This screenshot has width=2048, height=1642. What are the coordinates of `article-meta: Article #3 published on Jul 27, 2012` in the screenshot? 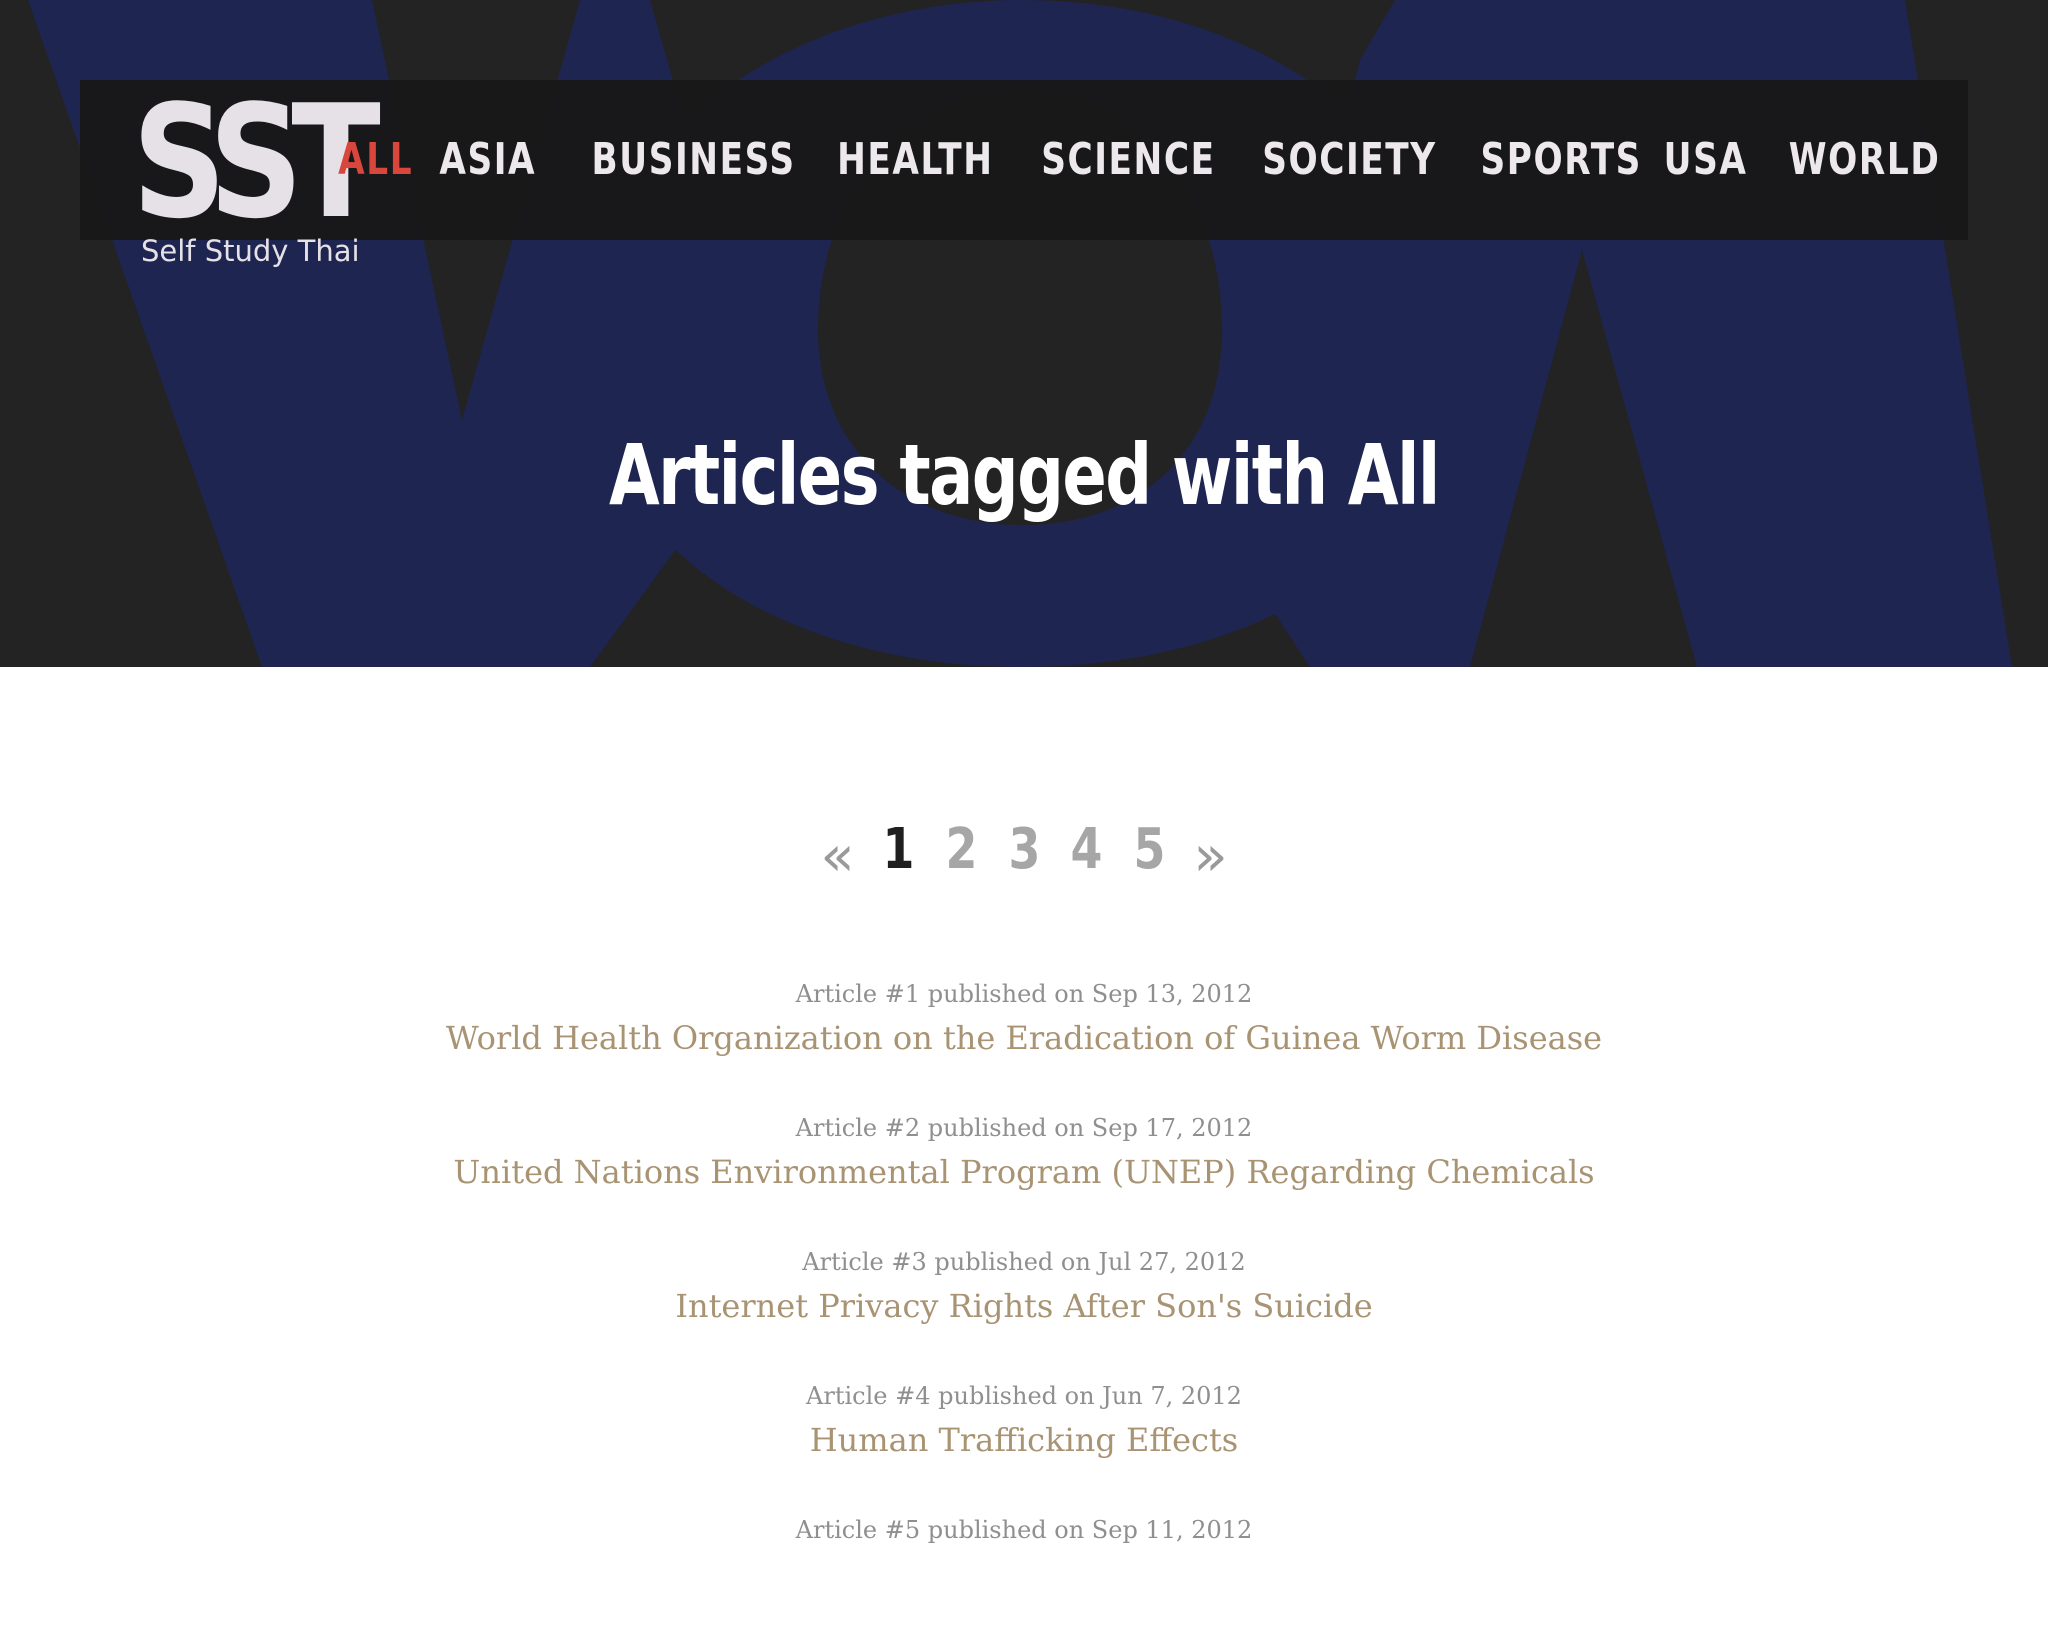 It's located at (1024, 1262).